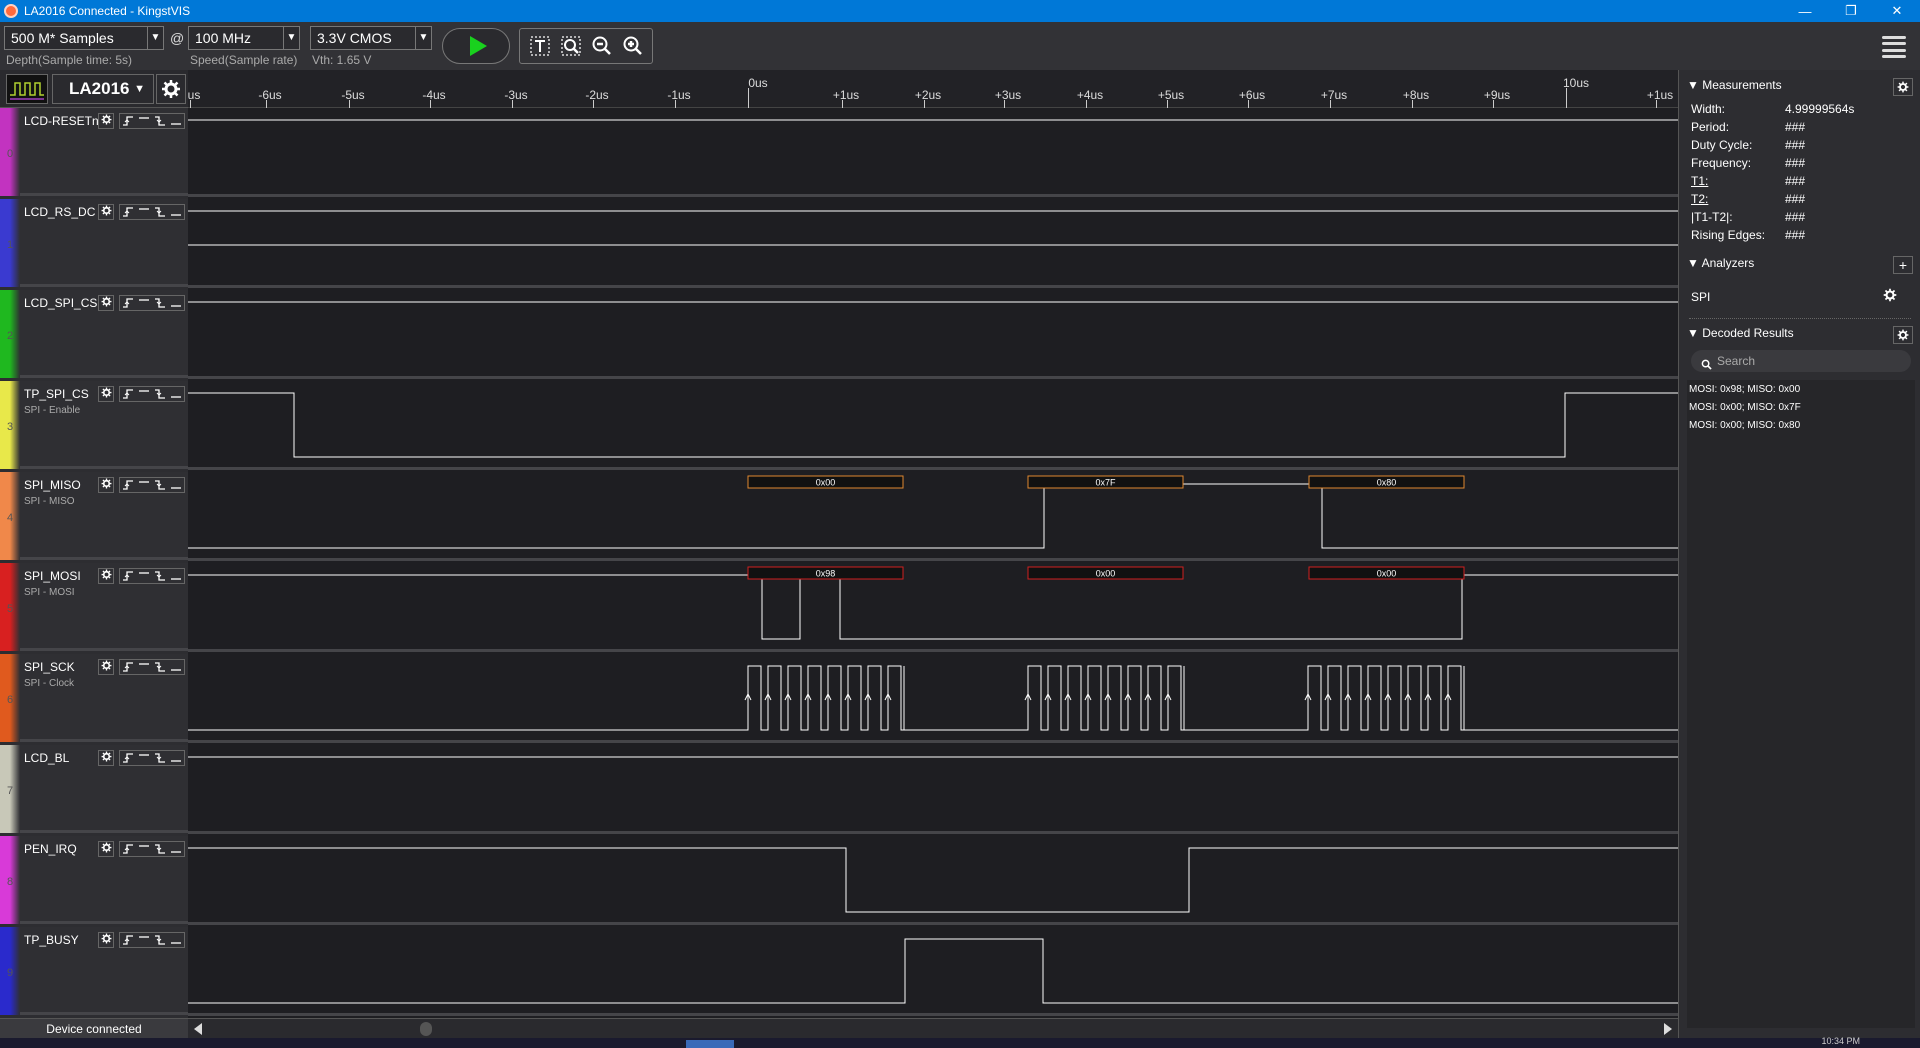  What do you see at coordinates (171, 89) in the screenshot?
I see `device-settings-button` at bounding box center [171, 89].